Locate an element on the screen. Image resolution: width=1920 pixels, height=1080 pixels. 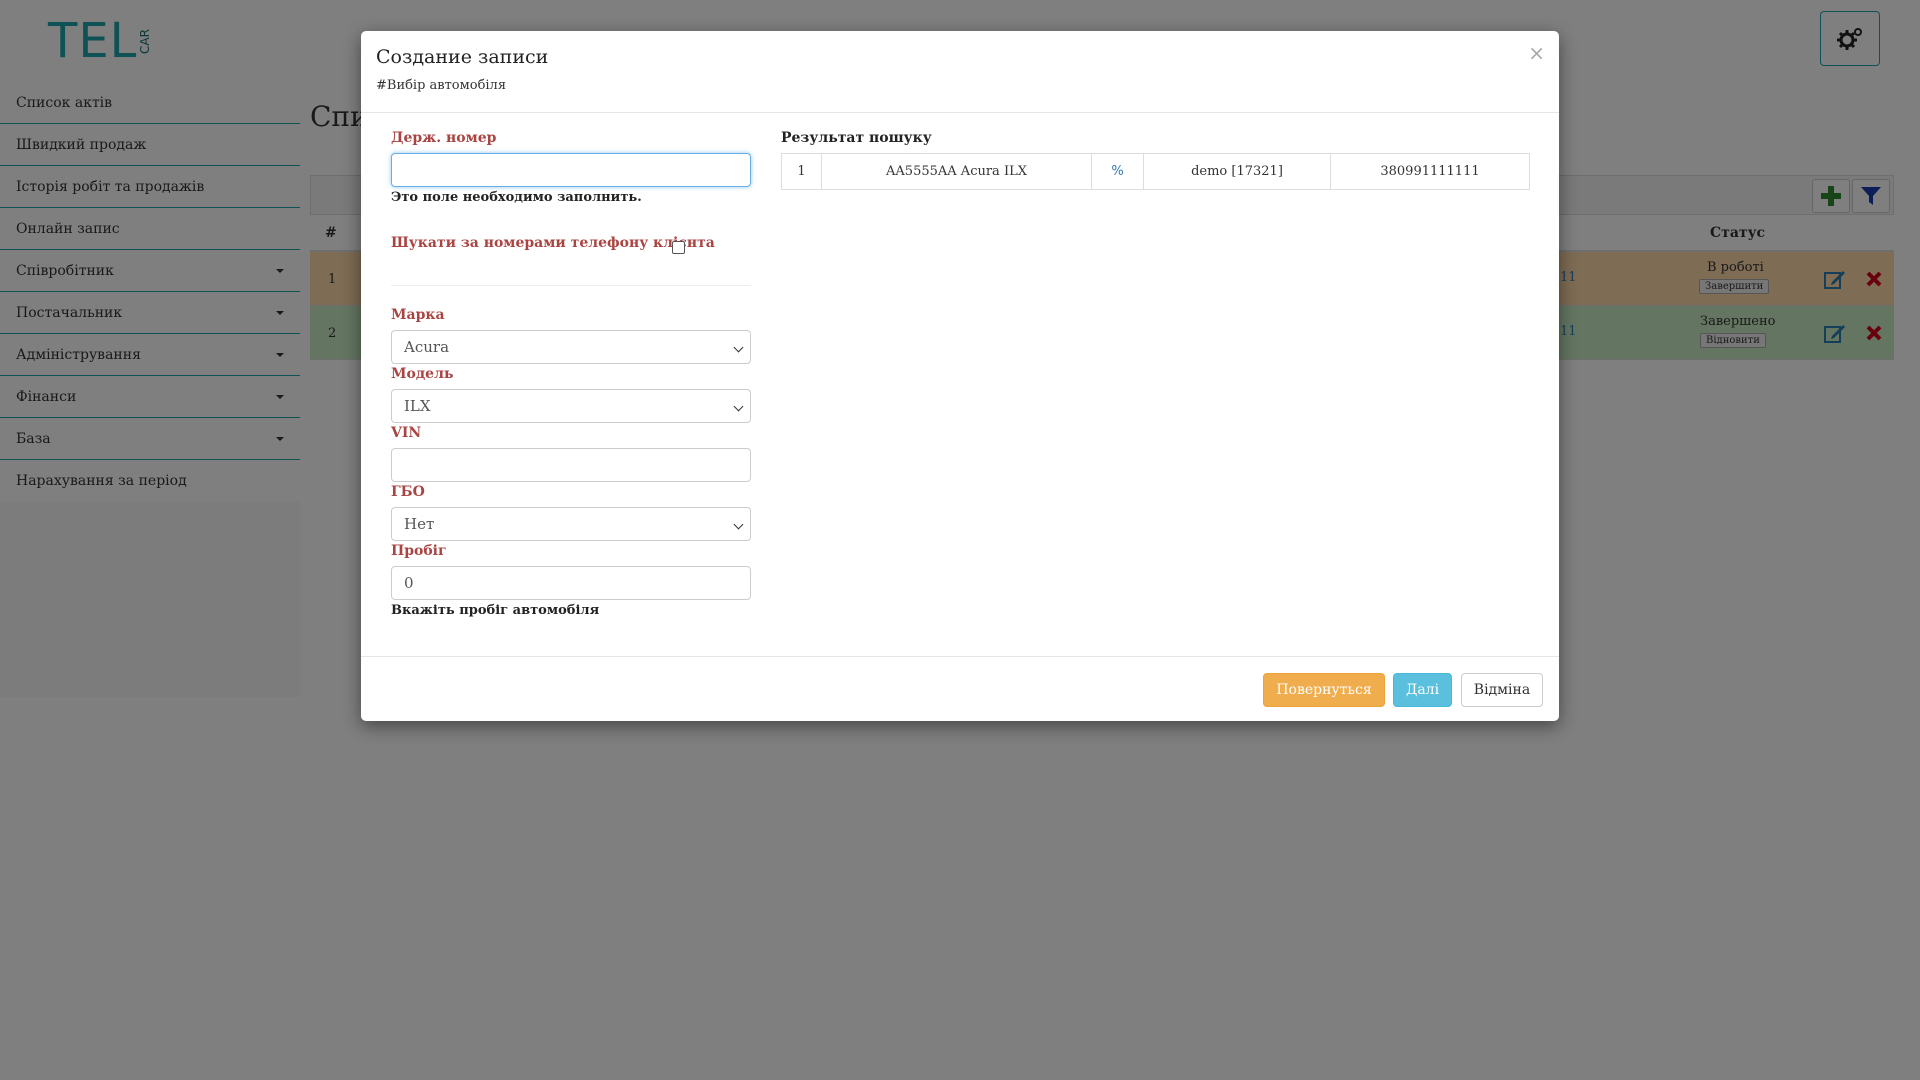
plate-error-message: Это поле необходимо заполнить. is located at coordinates (516, 197).